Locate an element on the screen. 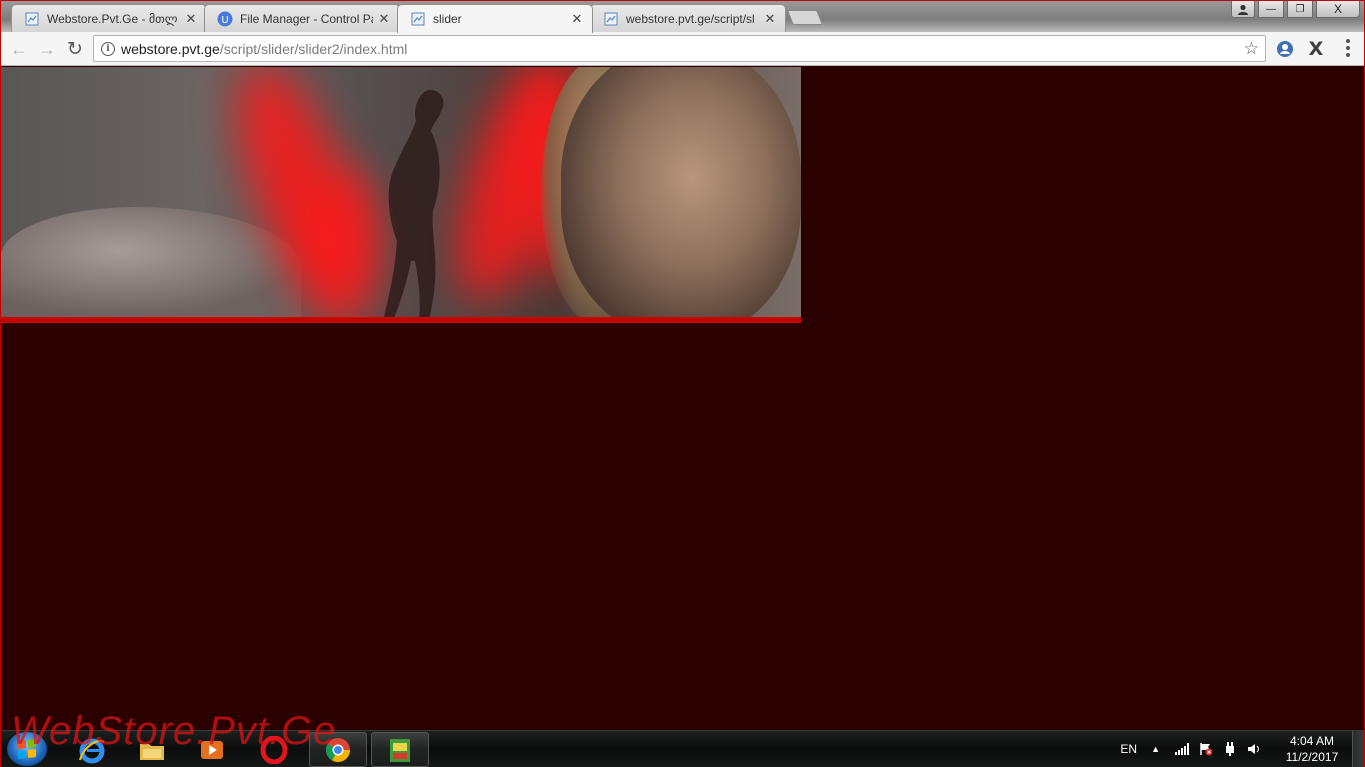  reload-button: ↻ is located at coordinates (75, 49).